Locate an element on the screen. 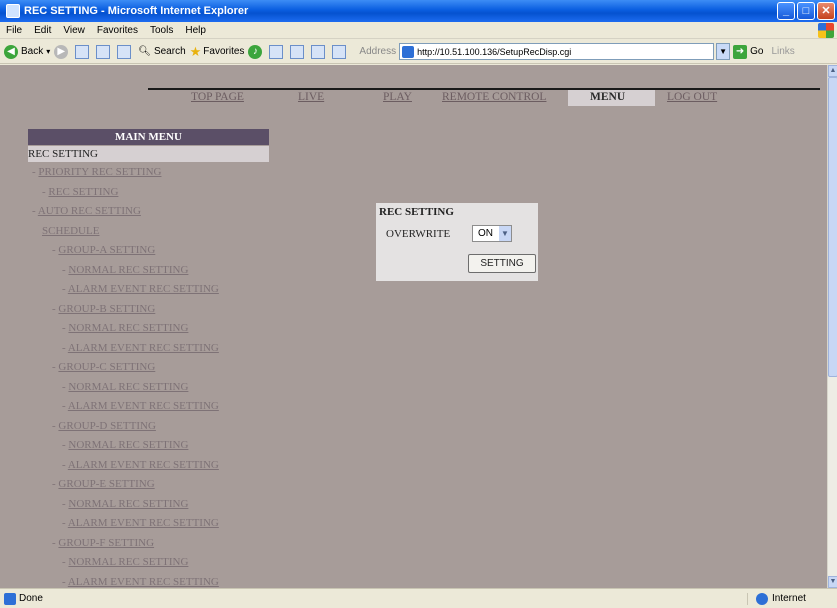 The width and height of the screenshot is (837, 608). zone-label: Internet is located at coordinates (789, 598).